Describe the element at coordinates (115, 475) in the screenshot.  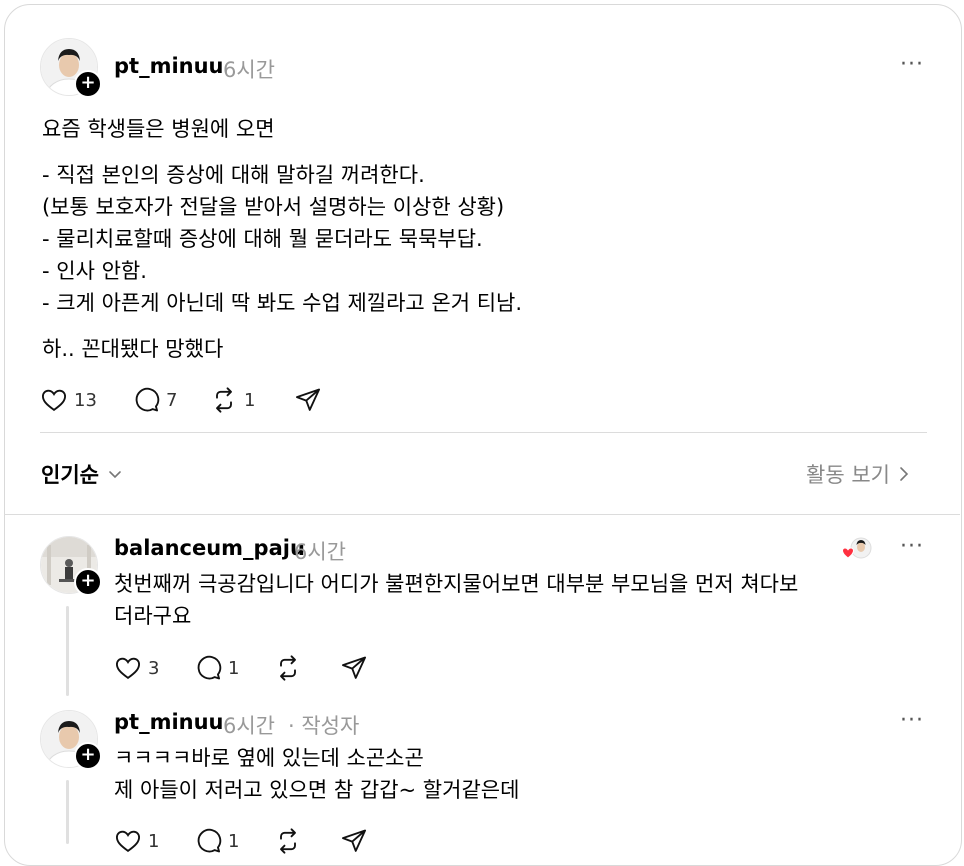
I see `chevron-down-icon` at that location.